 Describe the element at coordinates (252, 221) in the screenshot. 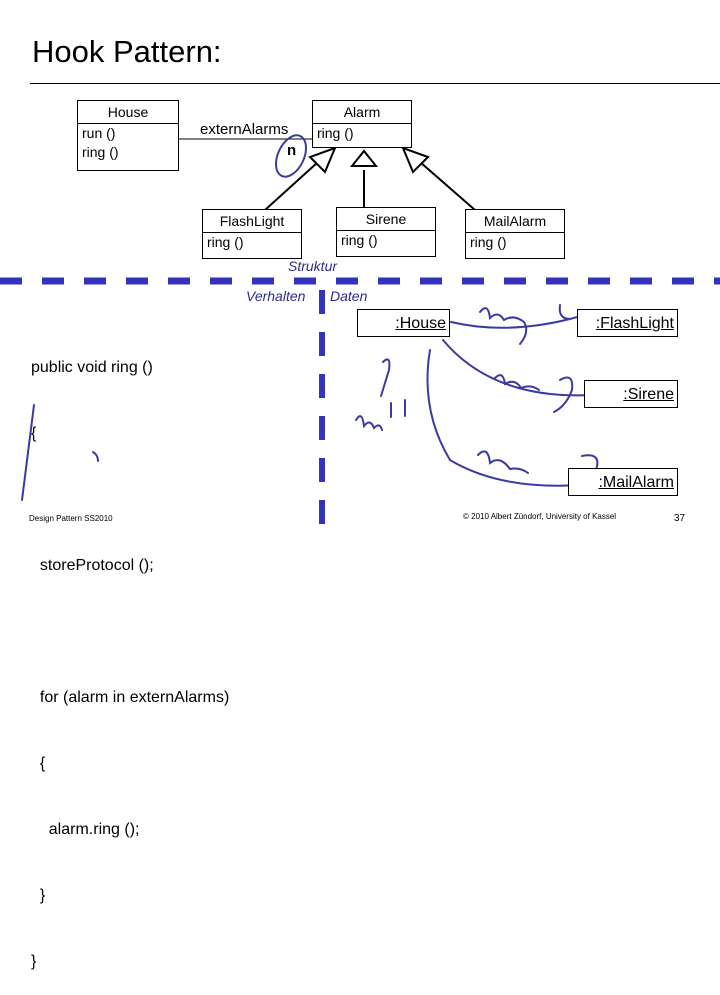

I see `class-flashlight-name: FlashLight` at that location.